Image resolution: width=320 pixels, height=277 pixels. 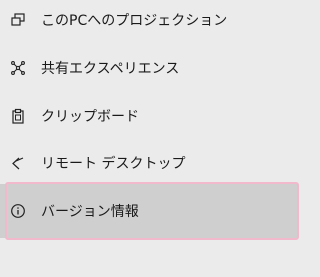 What do you see at coordinates (113, 164) in the screenshot?
I see `nav-item-label: リモート デスクトップ` at bounding box center [113, 164].